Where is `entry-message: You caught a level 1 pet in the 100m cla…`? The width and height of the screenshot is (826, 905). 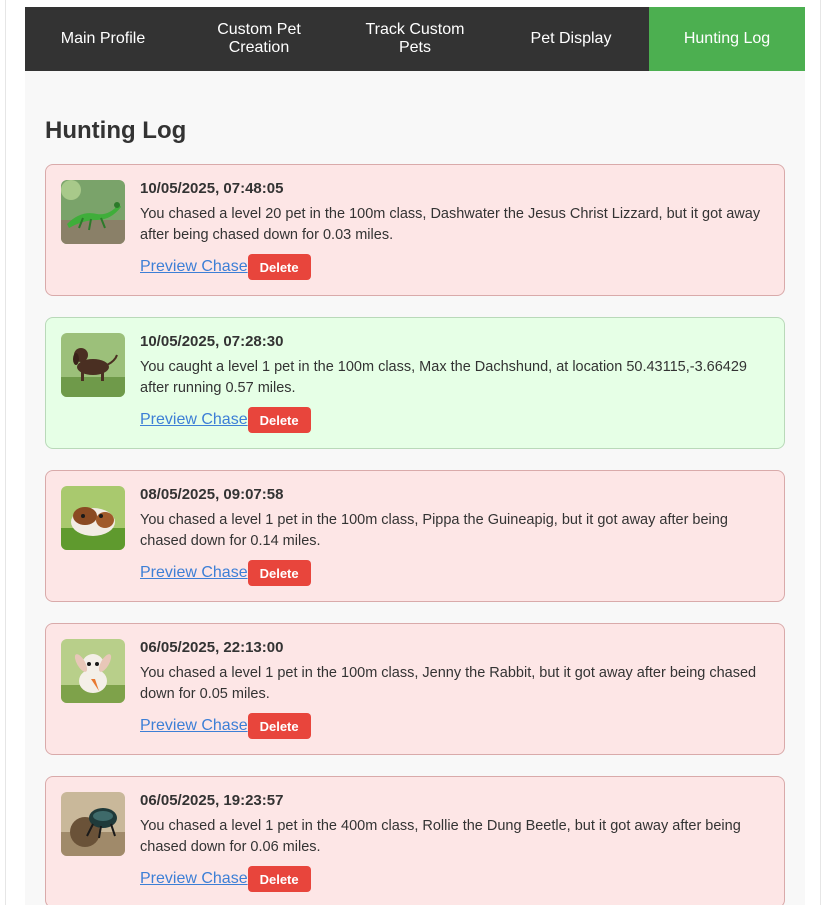
entry-message: You caught a level 1 pet in the 100m cla… is located at coordinates (443, 377).